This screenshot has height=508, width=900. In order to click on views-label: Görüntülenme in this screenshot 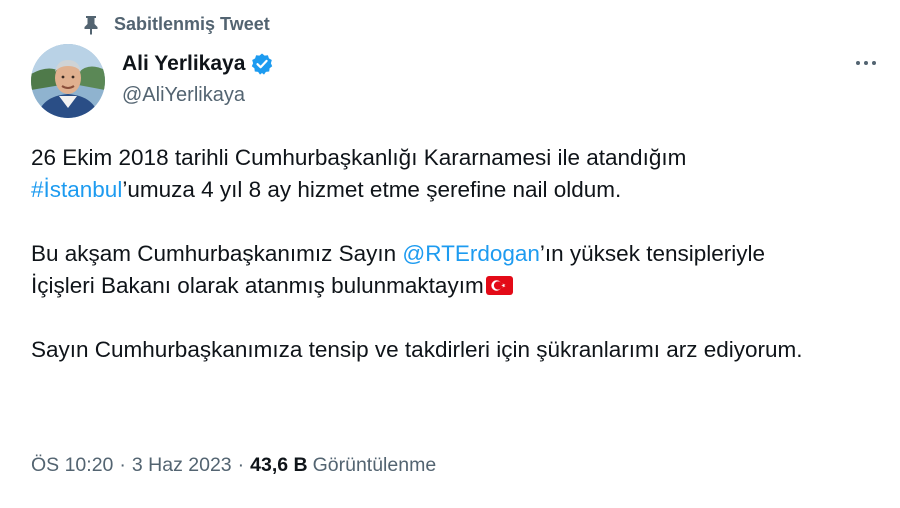, I will do `click(374, 465)`.